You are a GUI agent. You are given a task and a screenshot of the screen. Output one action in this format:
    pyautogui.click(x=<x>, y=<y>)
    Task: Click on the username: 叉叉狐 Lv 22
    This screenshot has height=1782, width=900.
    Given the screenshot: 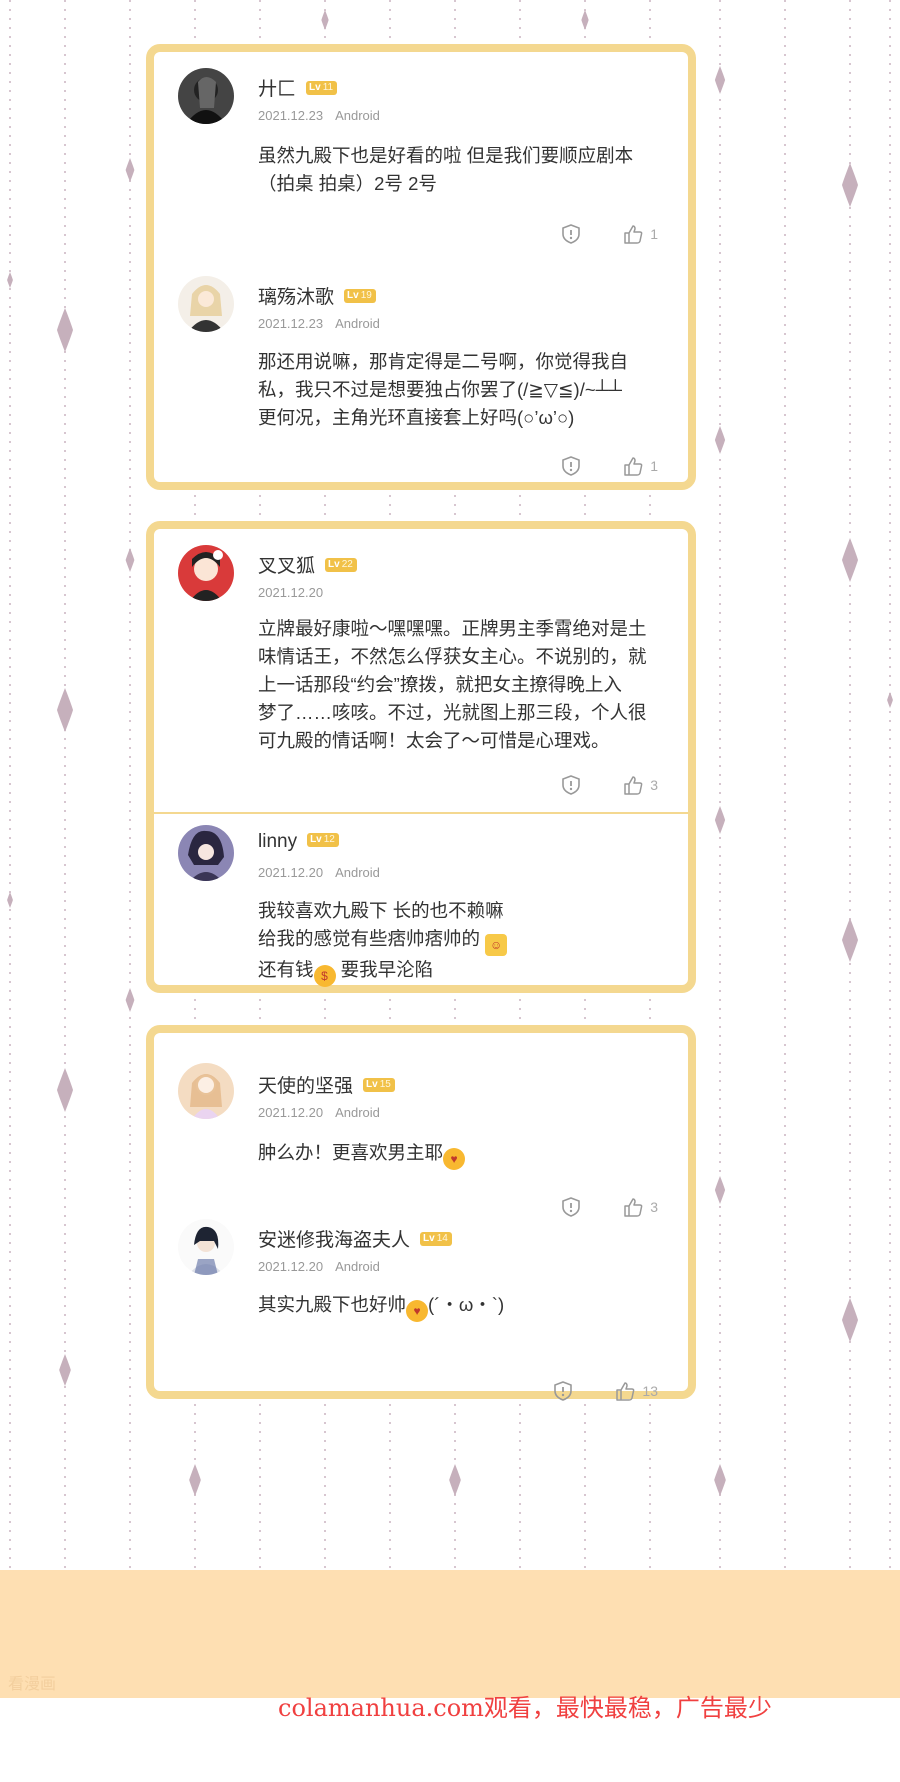 What is the action you would take?
    pyautogui.click(x=307, y=564)
    